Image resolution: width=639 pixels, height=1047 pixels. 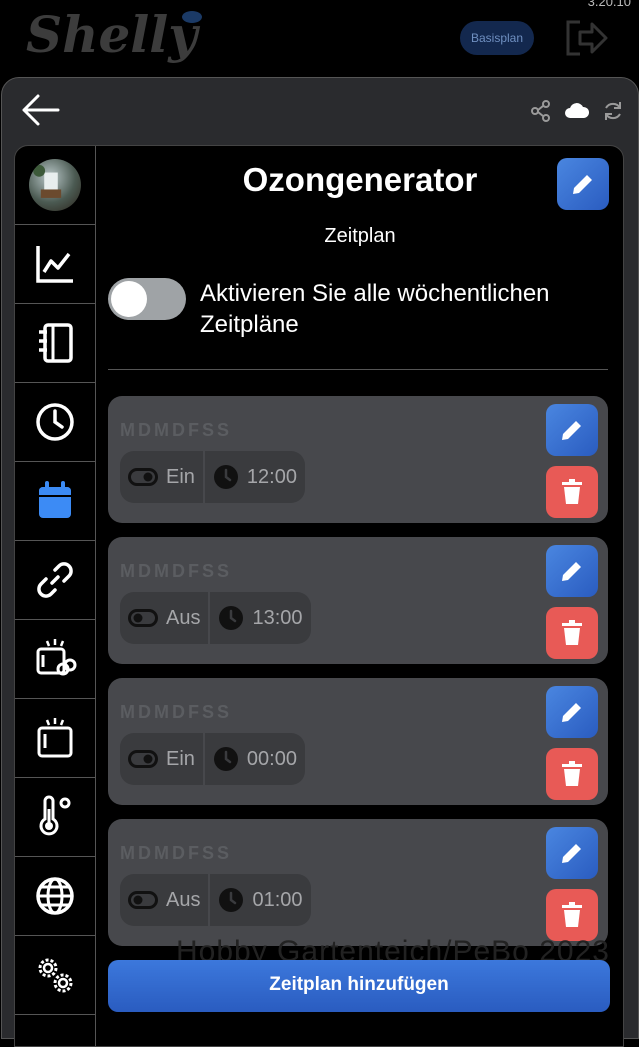 I want to click on schedule-info: Ein 12:00, so click(x=212, y=477).